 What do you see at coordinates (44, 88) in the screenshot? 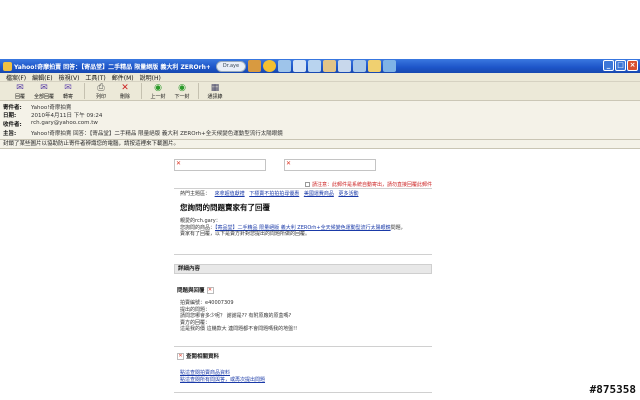
I see `reply-all-icon: ✉` at bounding box center [44, 88].